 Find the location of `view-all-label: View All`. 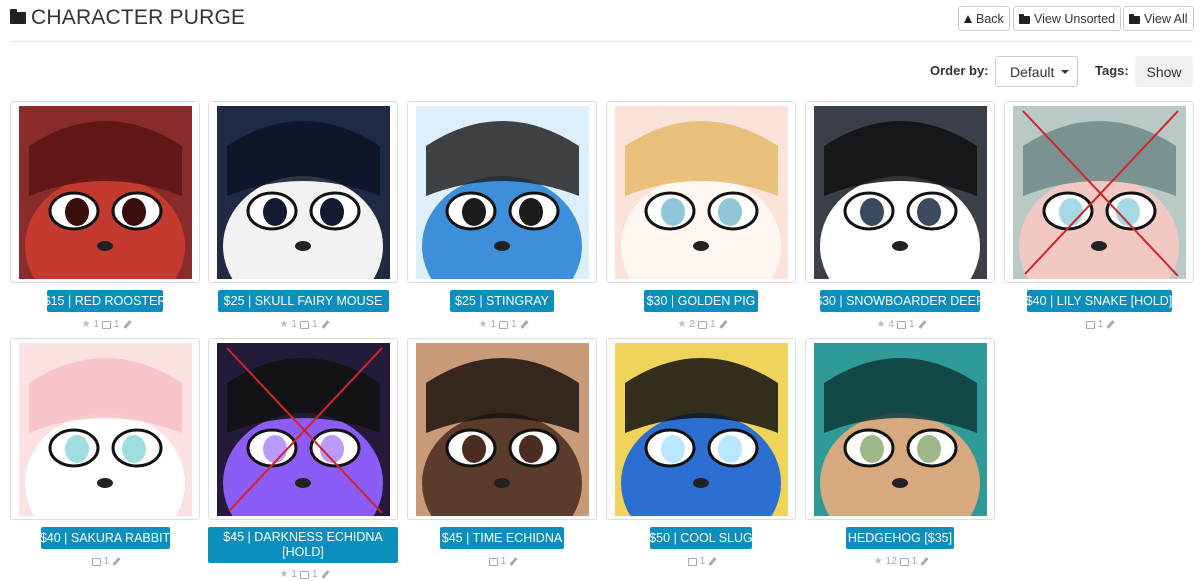

view-all-label: View All is located at coordinates (1166, 18).